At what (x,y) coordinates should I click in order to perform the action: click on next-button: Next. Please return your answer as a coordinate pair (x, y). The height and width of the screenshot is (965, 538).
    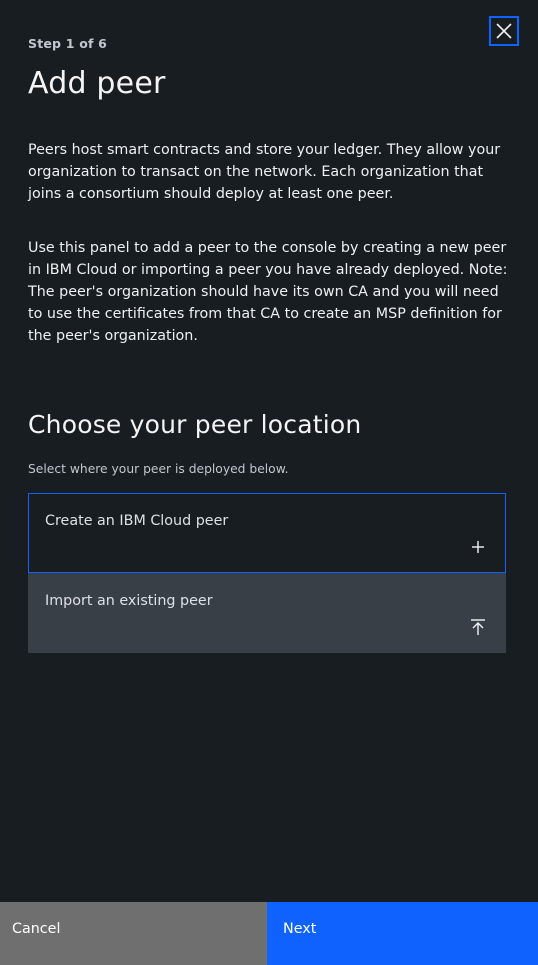
    Looking at the image, I should click on (402, 933).